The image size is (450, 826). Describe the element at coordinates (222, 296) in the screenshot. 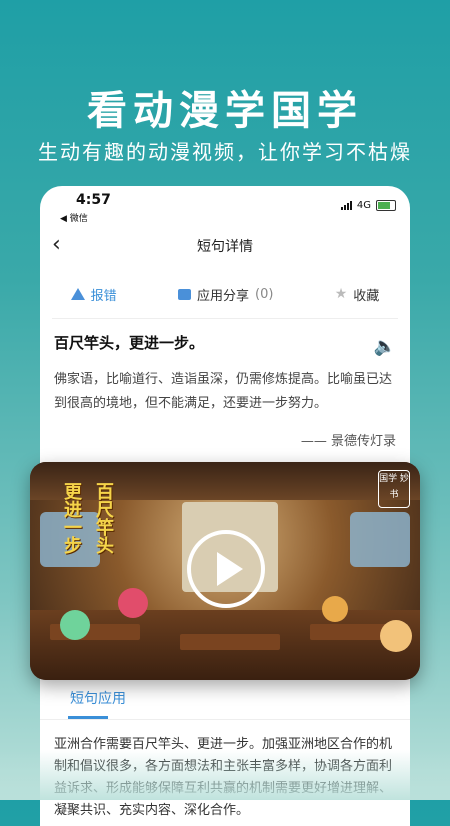

I see `share-label: 应用分享` at that location.